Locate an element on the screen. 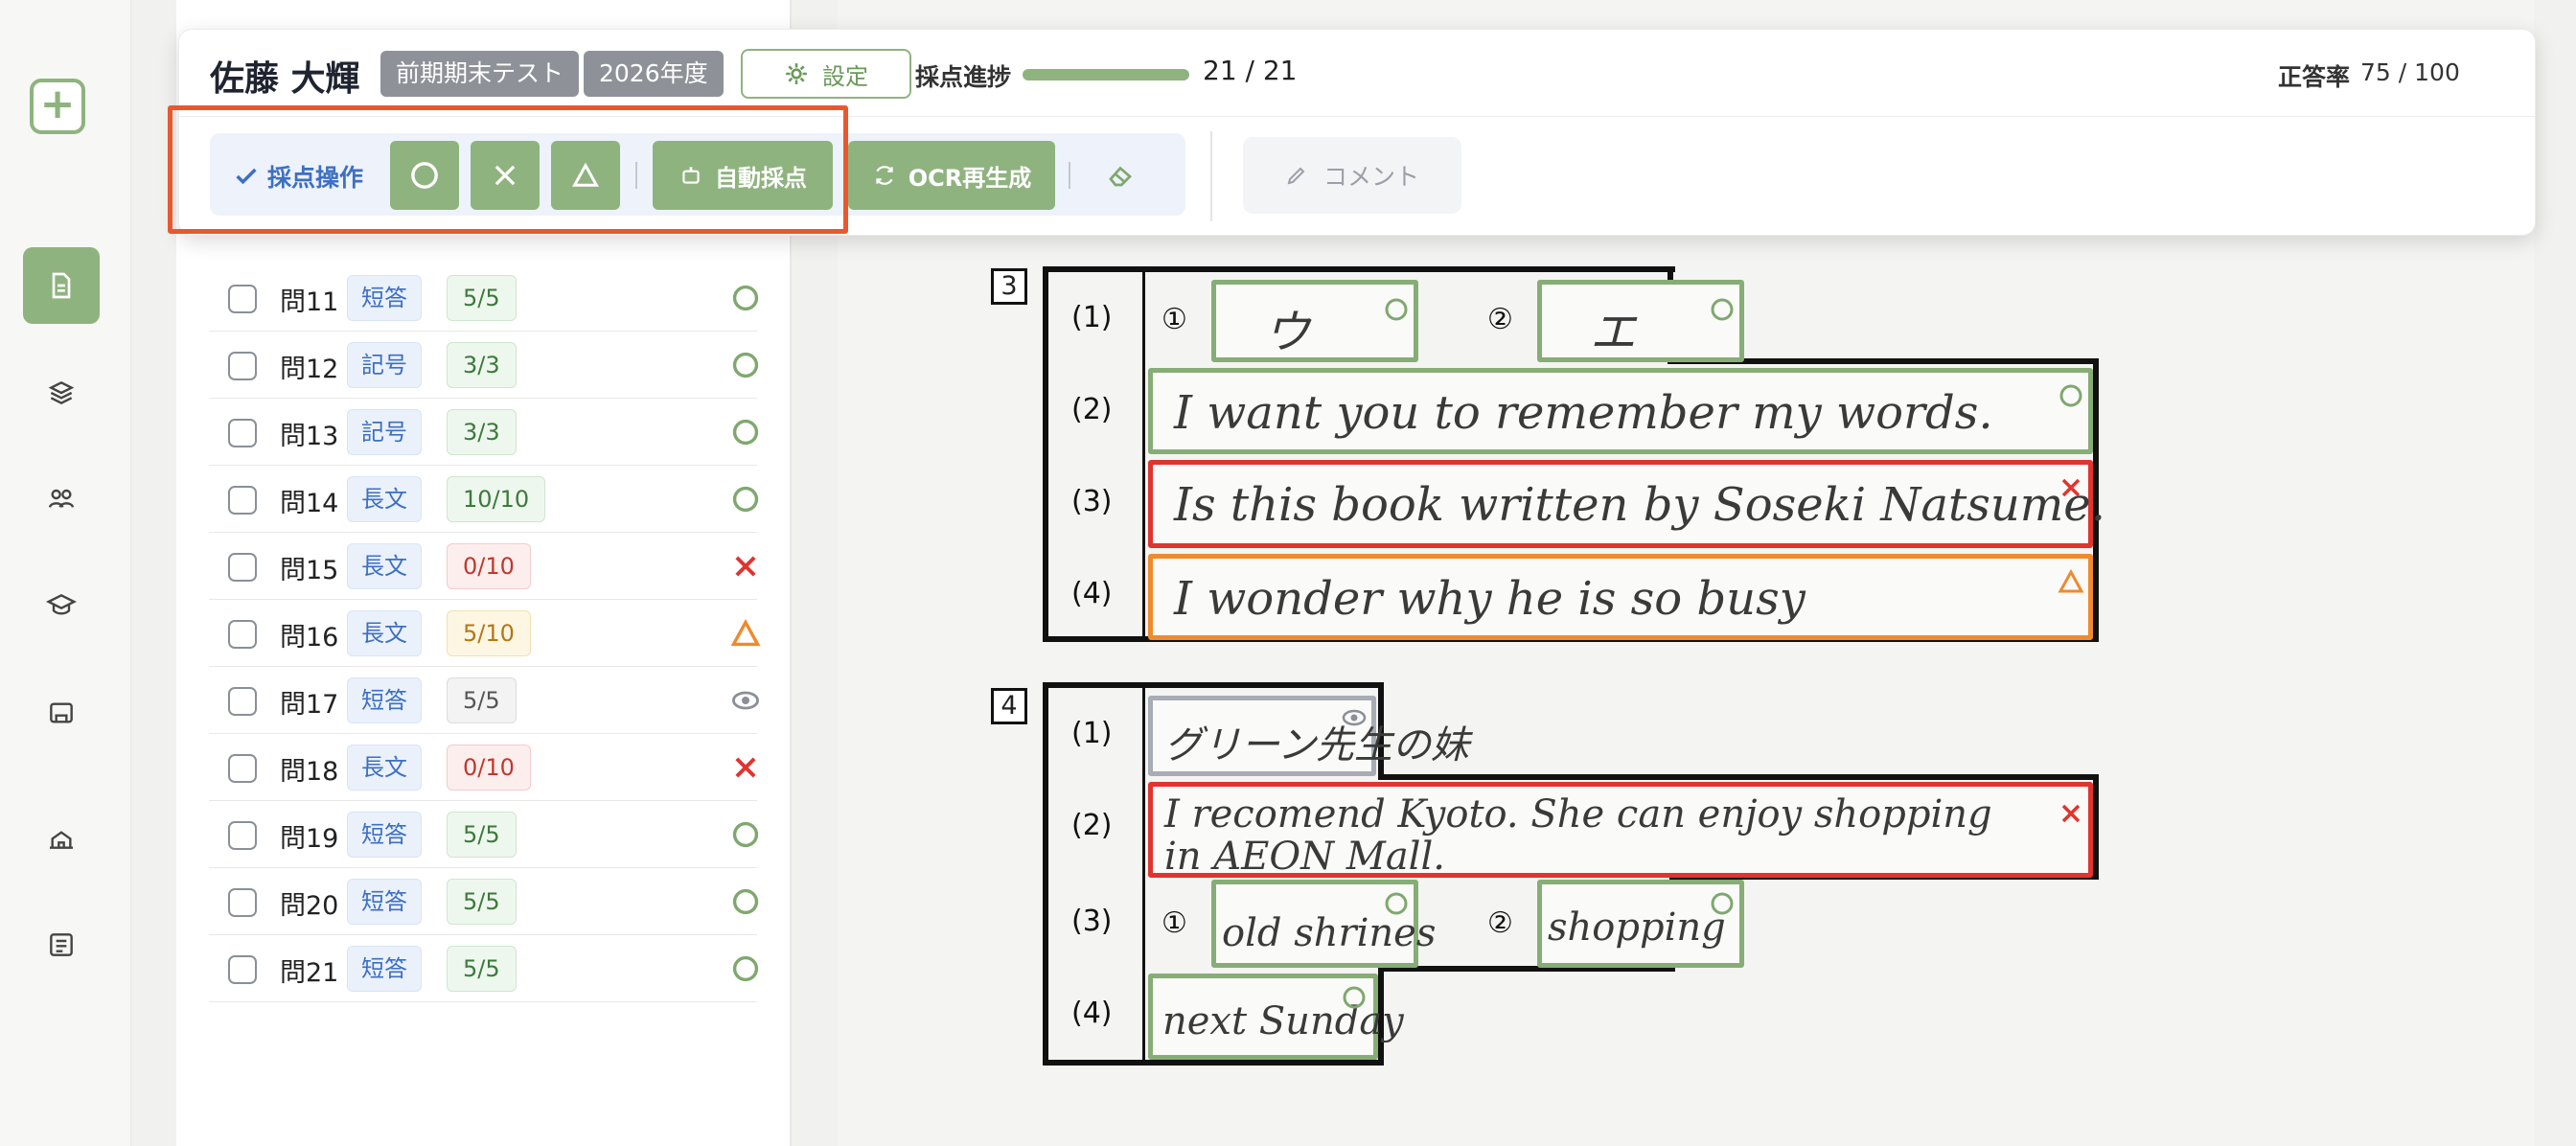  s3-sub2: ② is located at coordinates (1500, 319).